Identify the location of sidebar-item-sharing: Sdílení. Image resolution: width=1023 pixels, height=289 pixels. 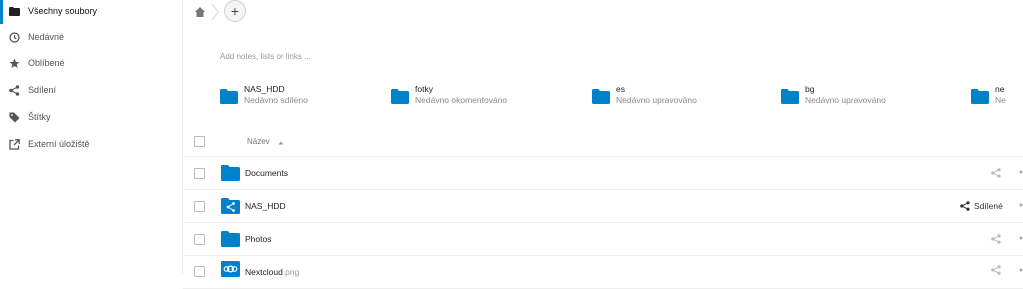
(91, 90).